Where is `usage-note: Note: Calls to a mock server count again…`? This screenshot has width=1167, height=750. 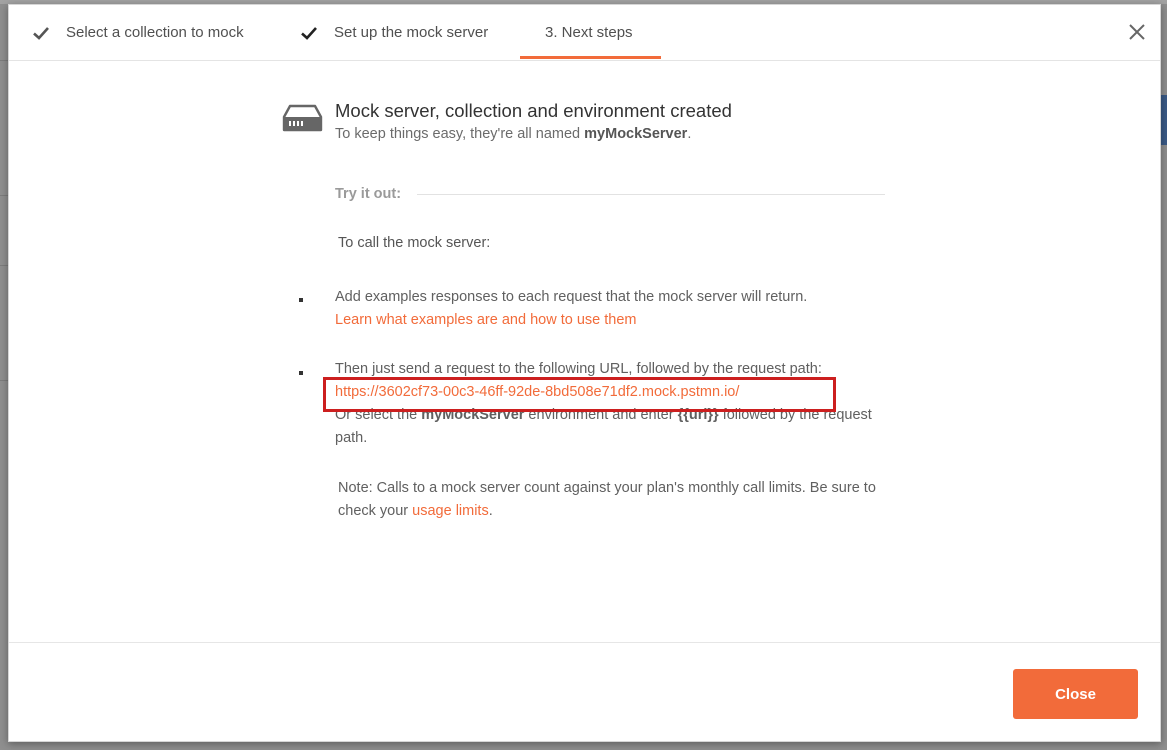
usage-note: Note: Calls to a mock server count again… is located at coordinates (610, 500).